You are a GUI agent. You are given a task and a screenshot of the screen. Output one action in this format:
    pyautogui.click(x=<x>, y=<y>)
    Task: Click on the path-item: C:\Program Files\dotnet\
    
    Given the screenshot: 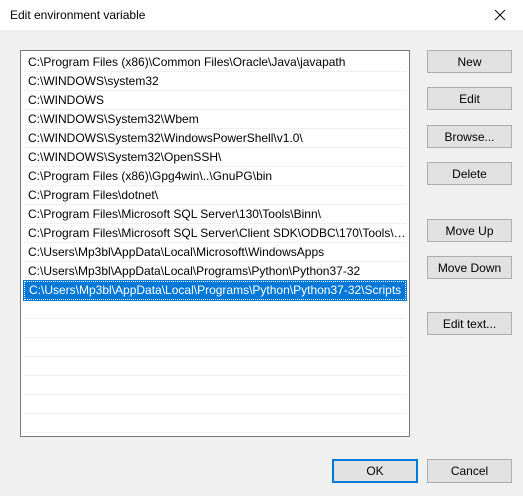 What is the action you would take?
    pyautogui.click(x=215, y=195)
    